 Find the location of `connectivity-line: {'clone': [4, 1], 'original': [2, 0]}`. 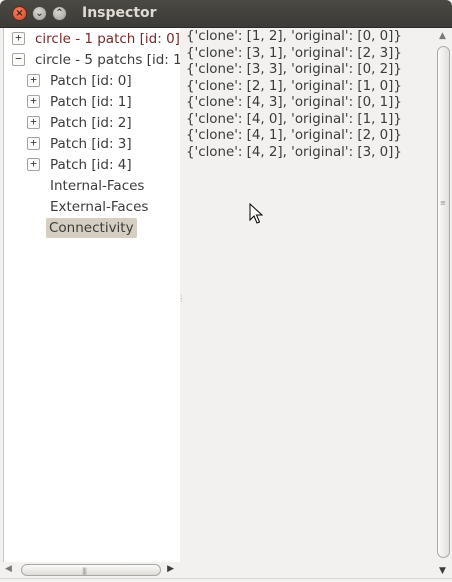

connectivity-line: {'clone': [4, 1], 'original': [2, 0]} is located at coordinates (294, 135).